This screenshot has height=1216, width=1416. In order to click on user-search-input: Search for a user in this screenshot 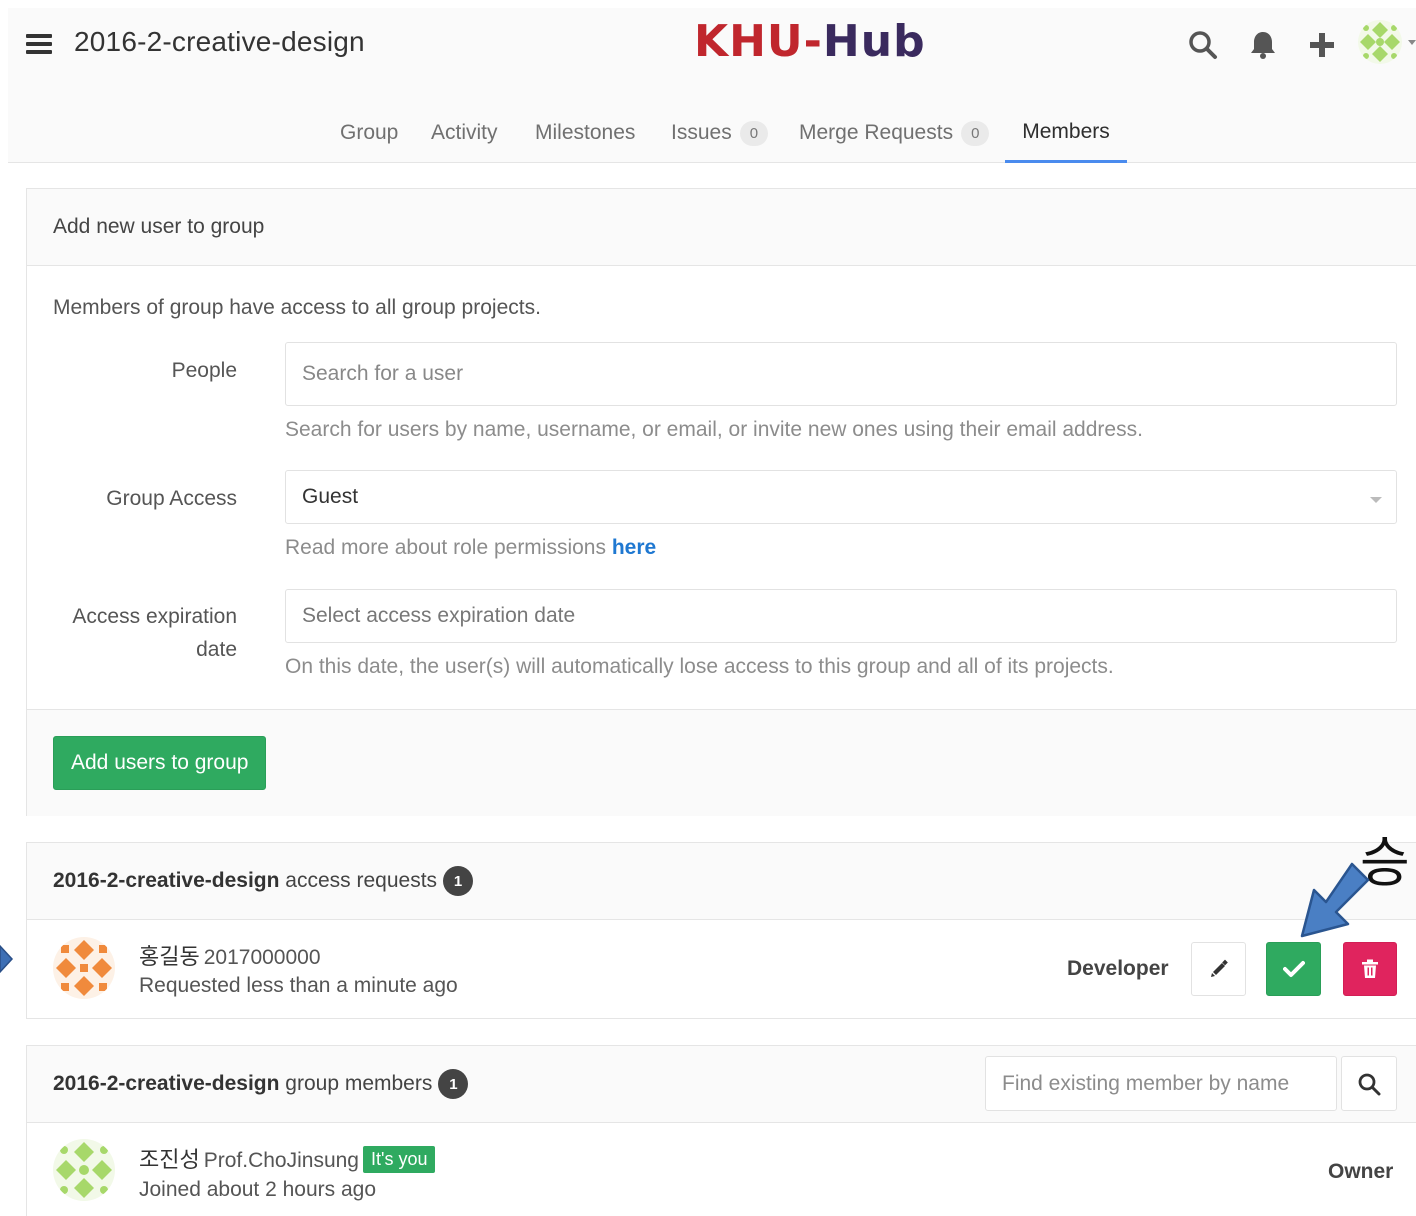, I will do `click(841, 374)`.